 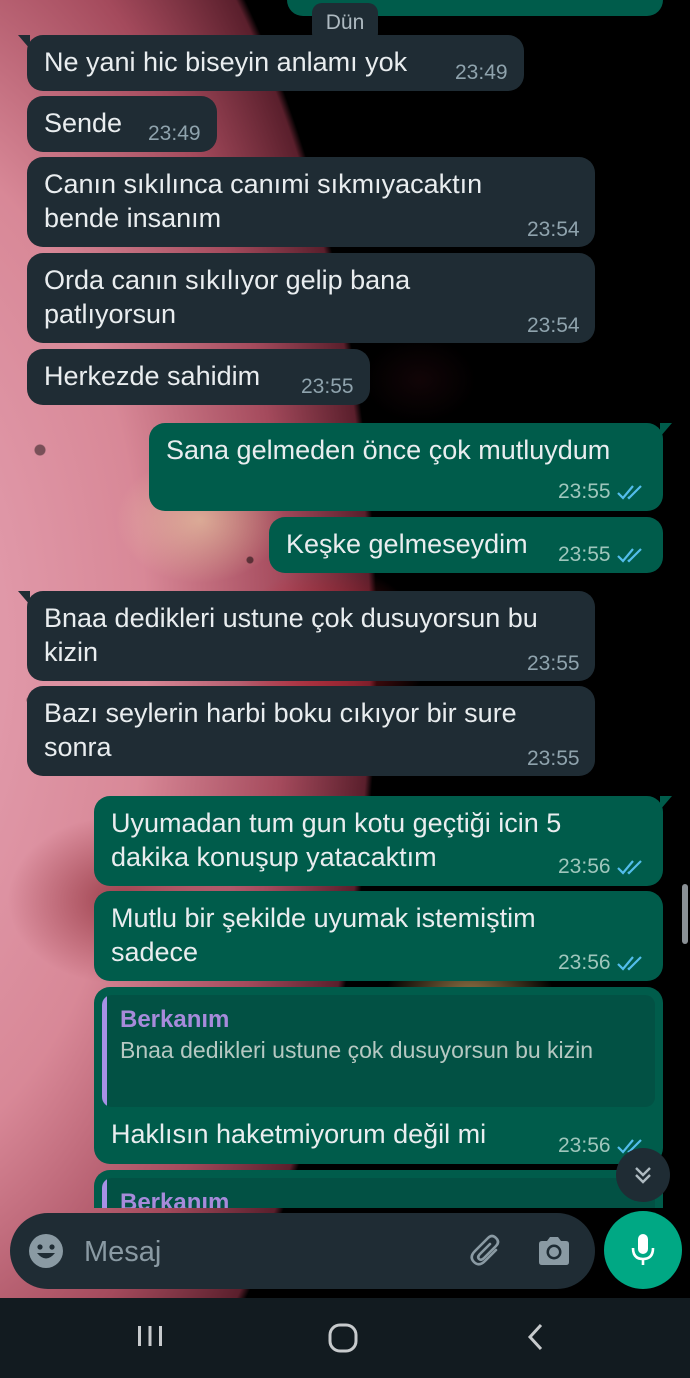 I want to click on message-incoming: Sende 23:49, so click(x=122, y=124).